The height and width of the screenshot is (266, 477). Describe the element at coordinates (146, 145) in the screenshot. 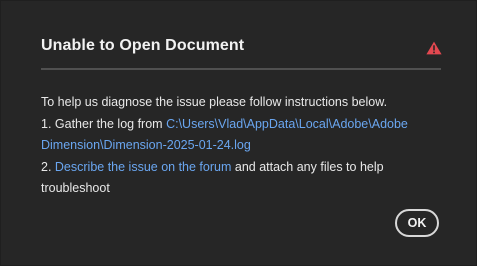

I see `log-path-link-continued: Dimension\Dimension-2025-01-24.log` at that location.